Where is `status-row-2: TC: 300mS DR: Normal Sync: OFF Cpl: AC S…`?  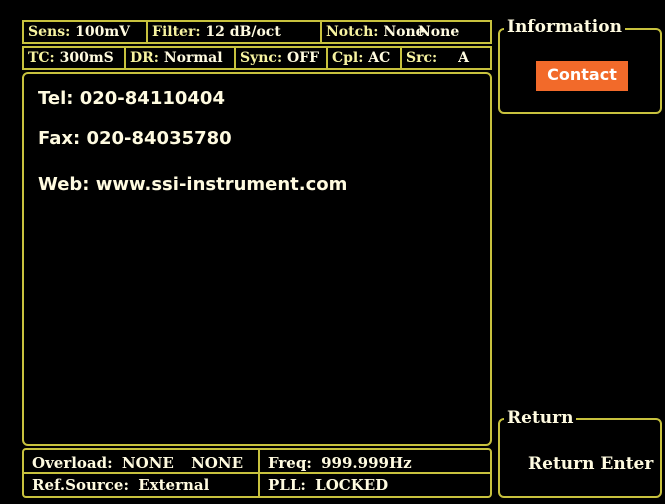
status-row-2: TC: 300mS DR: Normal Sync: OFF Cpl: AC S… is located at coordinates (257, 58).